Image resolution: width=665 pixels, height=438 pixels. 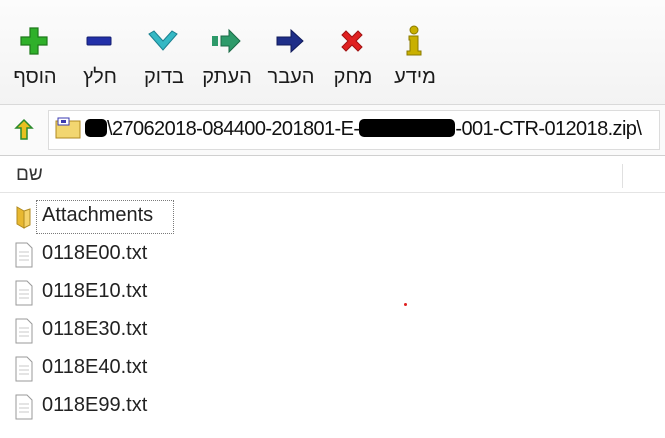 What do you see at coordinates (164, 77) in the screenshot?
I see `test-label: בדוק` at bounding box center [164, 77].